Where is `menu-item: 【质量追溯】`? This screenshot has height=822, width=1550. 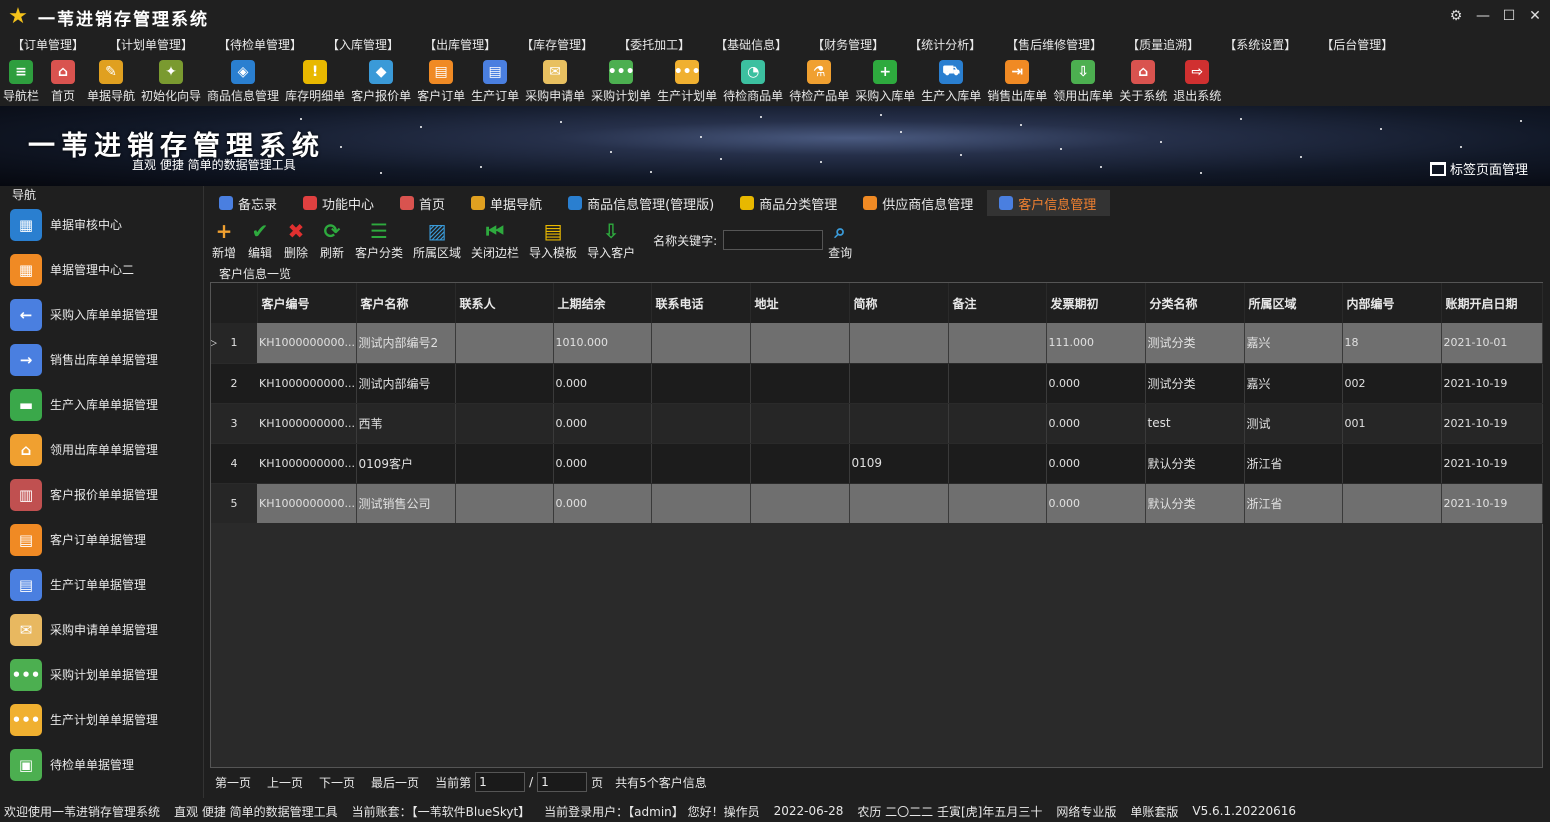
menu-item: 【质量追溯】 is located at coordinates (1163, 45).